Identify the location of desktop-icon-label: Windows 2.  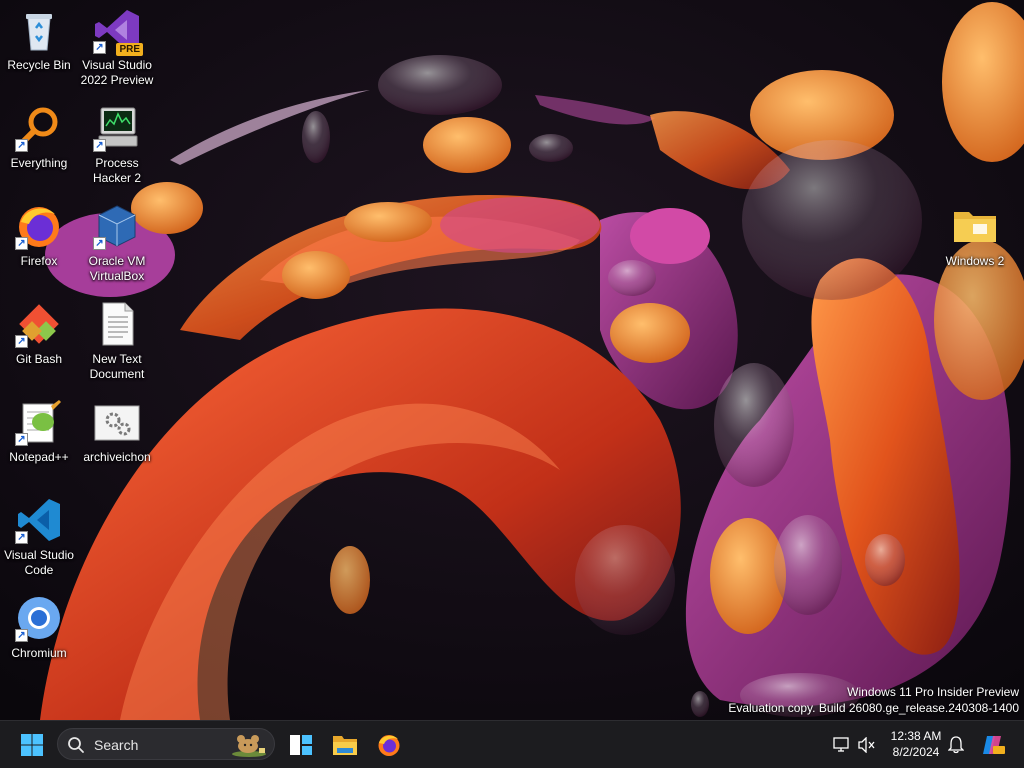
(975, 261).